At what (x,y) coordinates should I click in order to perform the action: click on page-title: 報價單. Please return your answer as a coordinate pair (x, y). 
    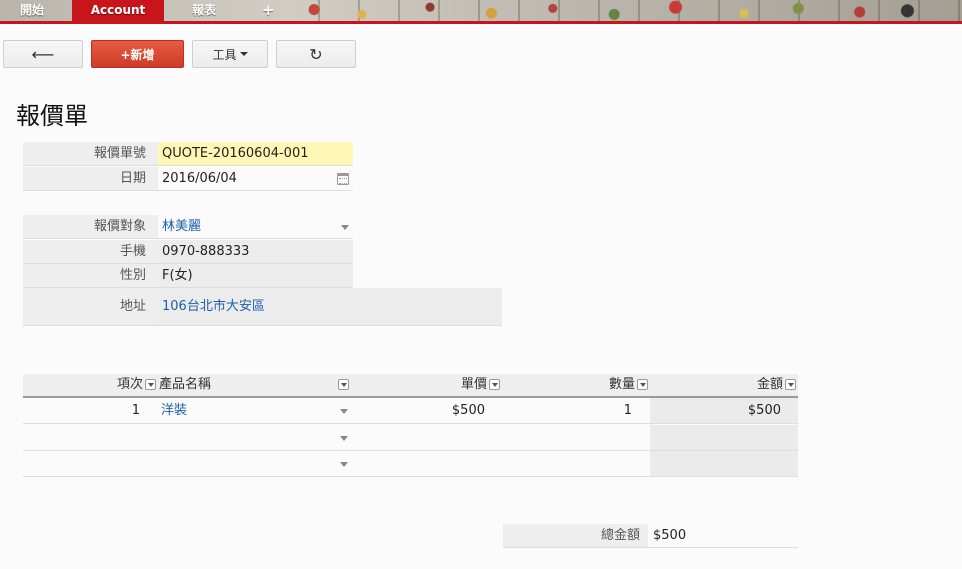
    Looking at the image, I should click on (52, 116).